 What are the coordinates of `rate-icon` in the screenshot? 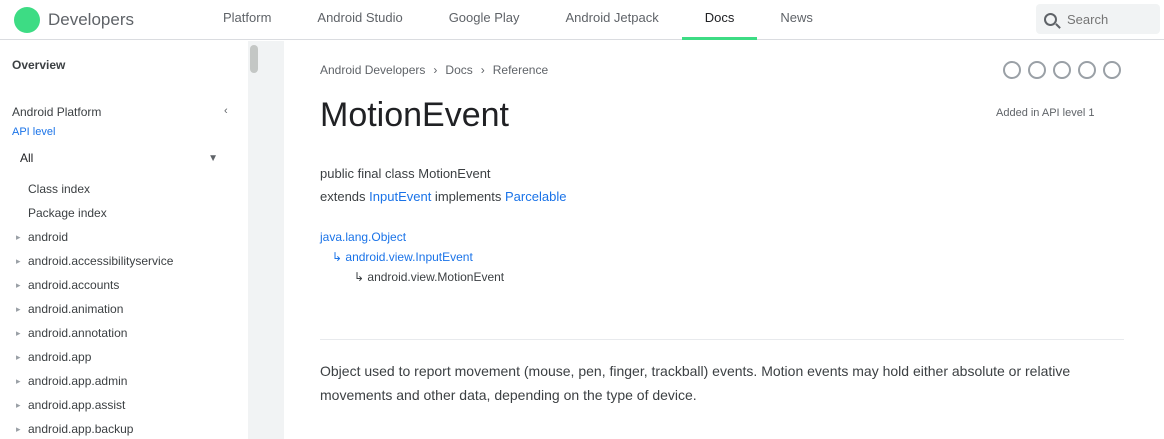 It's located at (1087, 70).